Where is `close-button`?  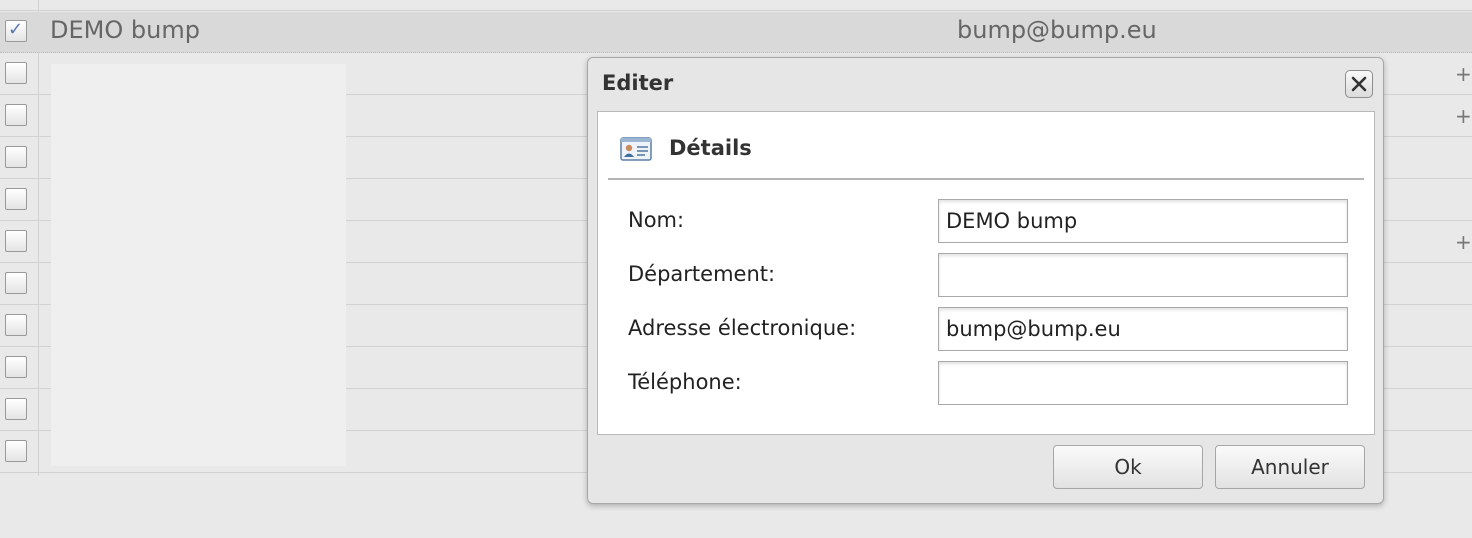
close-button is located at coordinates (1359, 84).